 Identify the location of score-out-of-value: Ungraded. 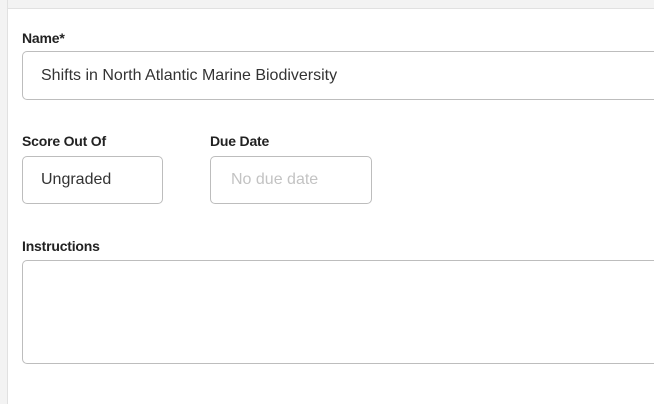
(76, 179).